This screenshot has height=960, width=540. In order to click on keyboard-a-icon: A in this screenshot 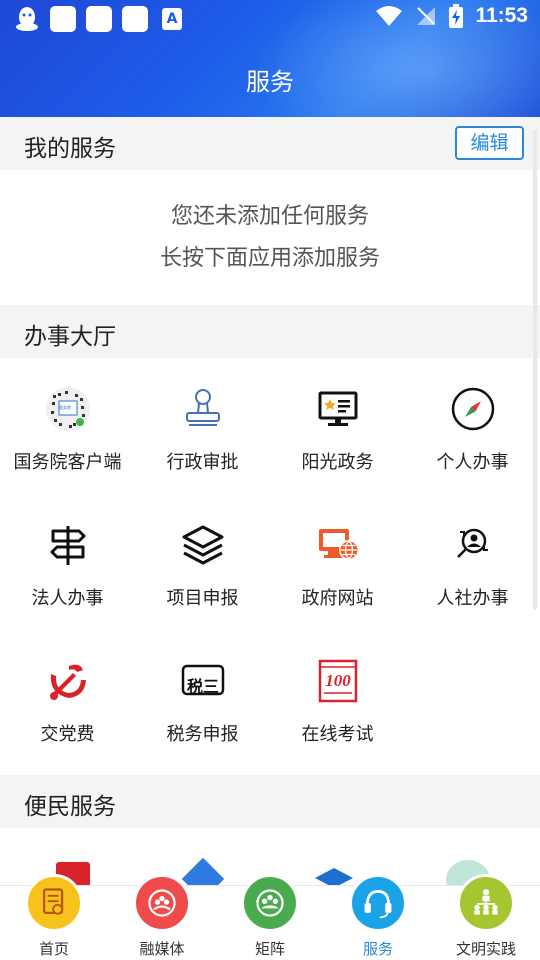, I will do `click(172, 19)`.